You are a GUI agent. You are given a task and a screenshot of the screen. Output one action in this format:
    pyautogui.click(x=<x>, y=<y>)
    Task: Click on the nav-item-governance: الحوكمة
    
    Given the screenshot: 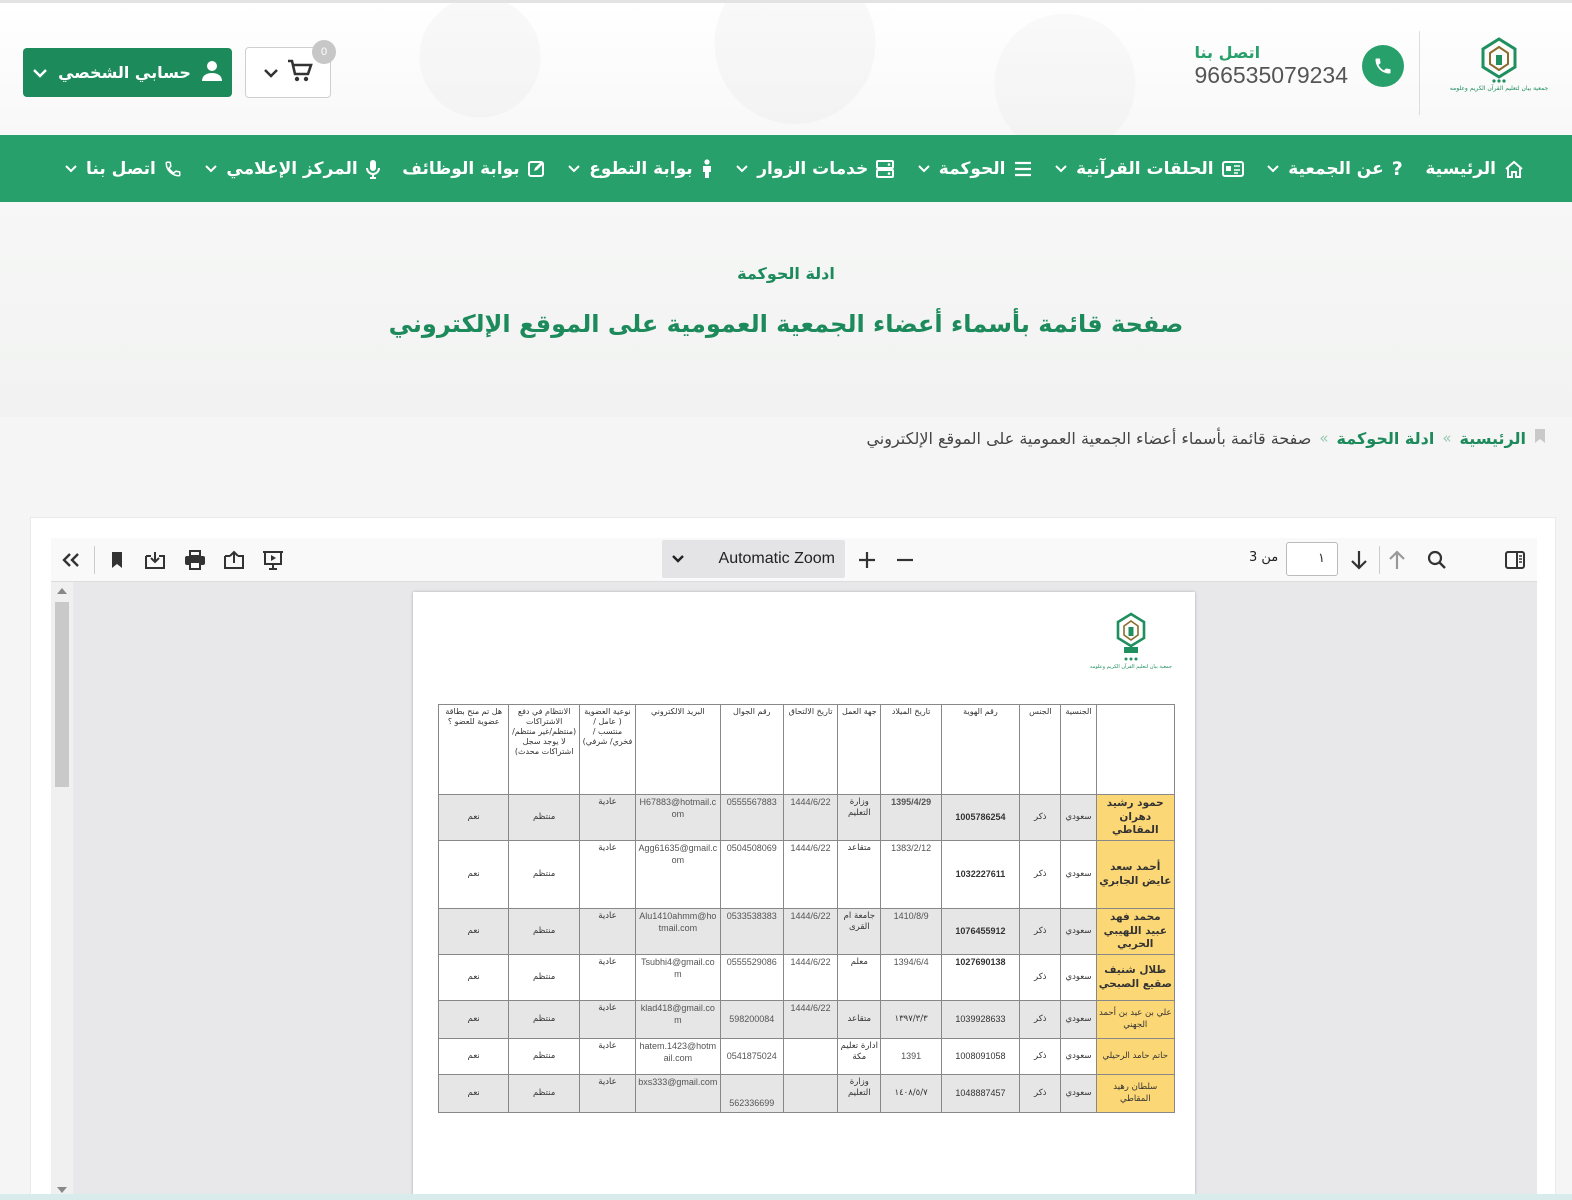 What is the action you would take?
    pyautogui.click(x=974, y=169)
    